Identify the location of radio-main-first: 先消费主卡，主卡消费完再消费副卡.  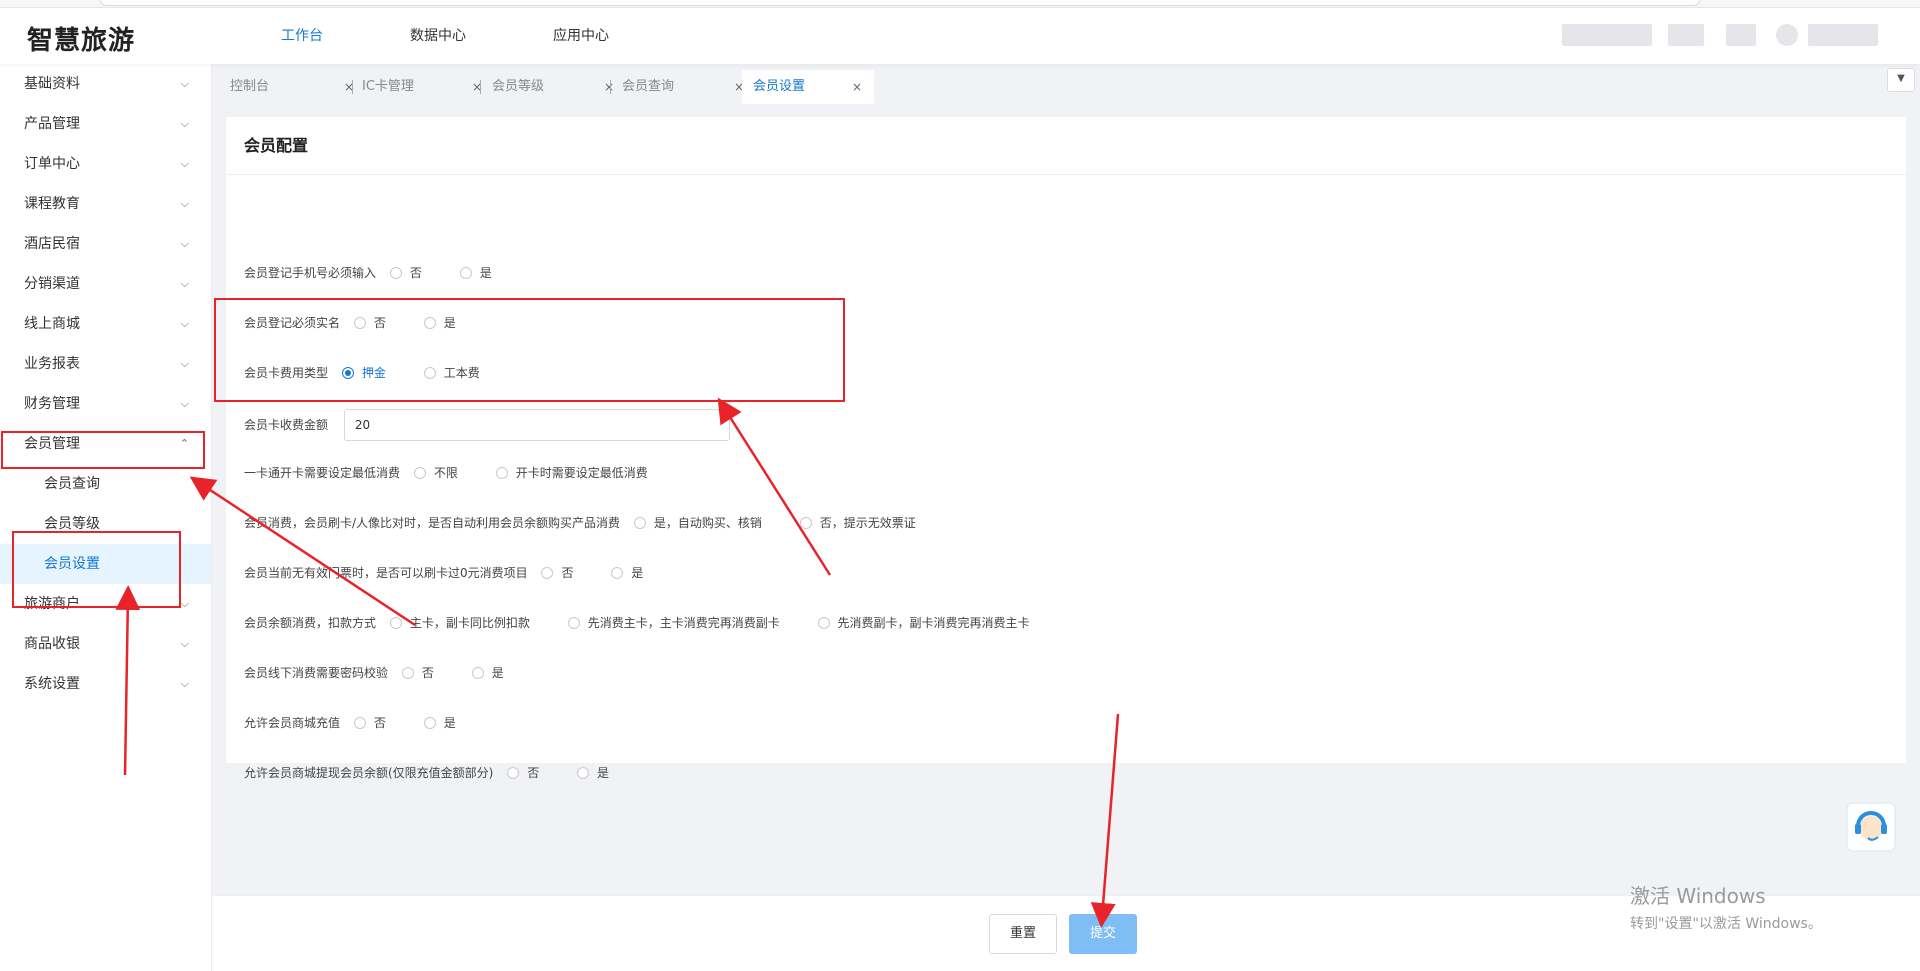
(673, 623).